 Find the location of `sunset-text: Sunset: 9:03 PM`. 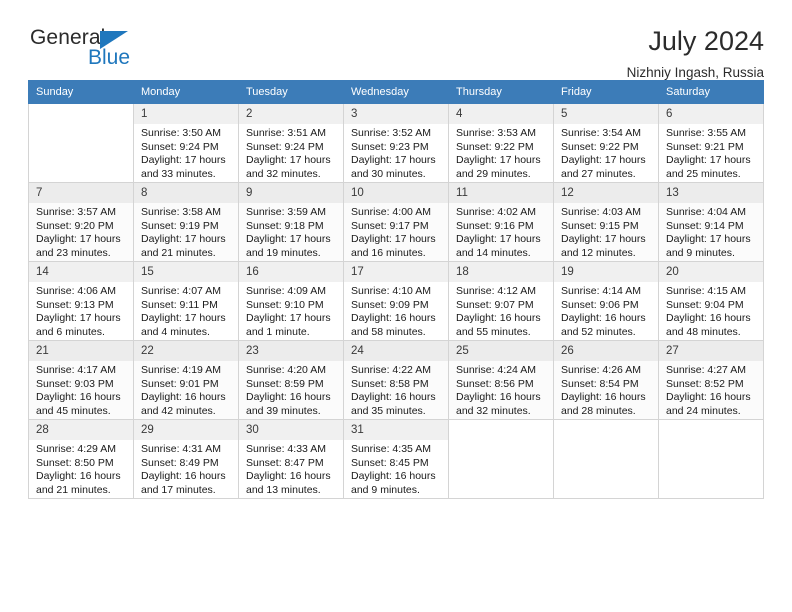

sunset-text: Sunset: 9:03 PM is located at coordinates (75, 383).